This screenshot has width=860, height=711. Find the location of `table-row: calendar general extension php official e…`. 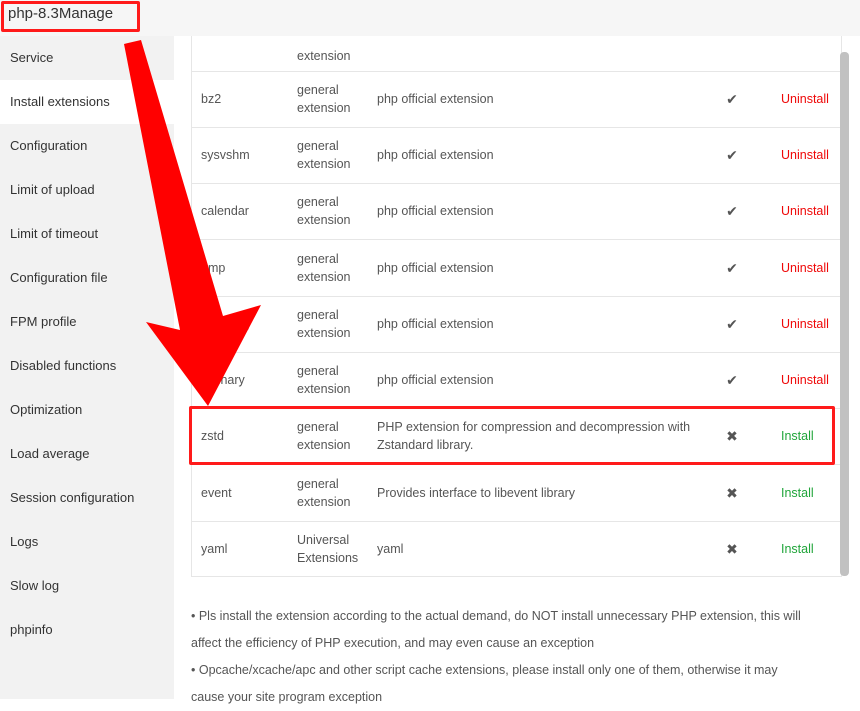

table-row: calendar general extension php official e… is located at coordinates (516, 211).